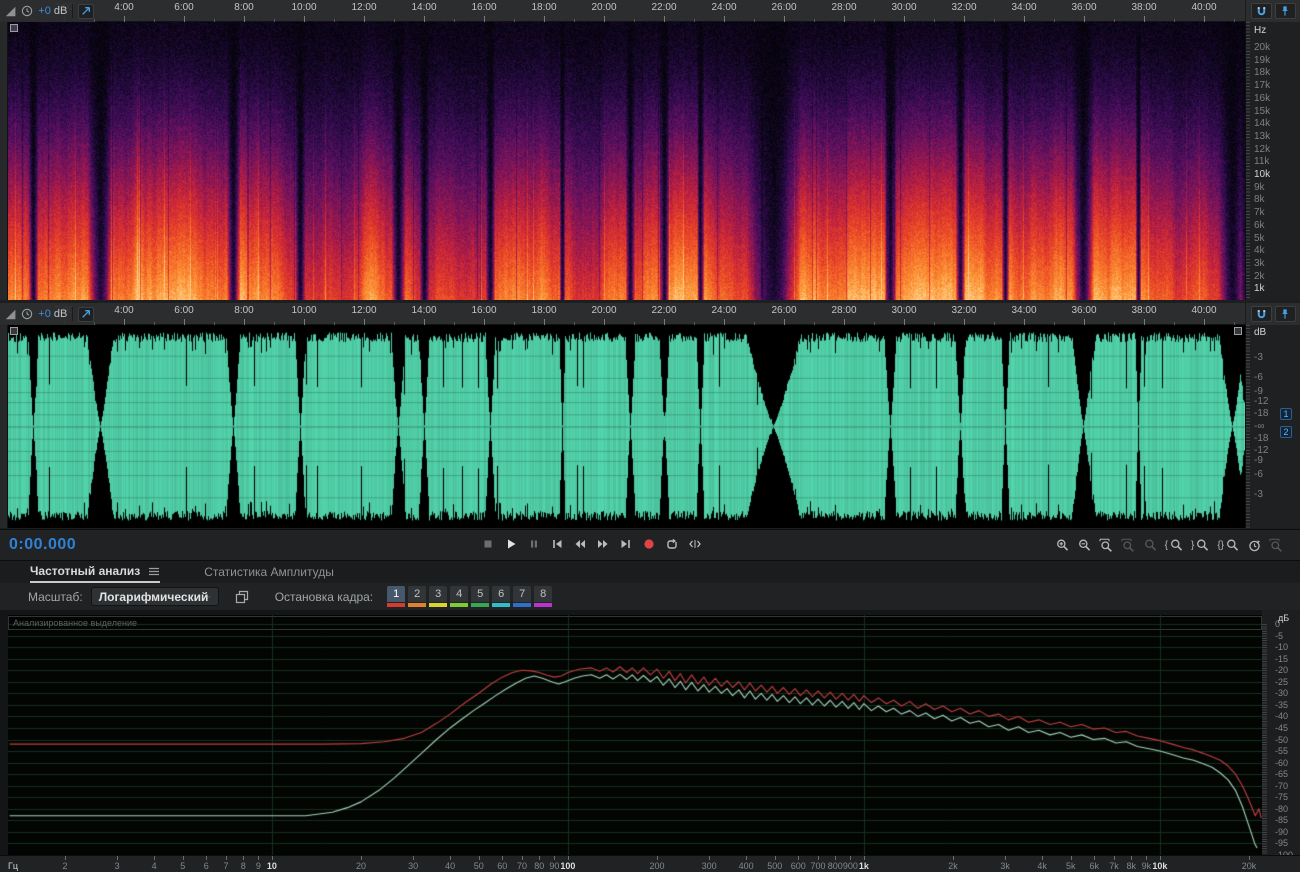 The height and width of the screenshot is (872, 1300). I want to click on db-tick-label: -35, so click(1282, 704).